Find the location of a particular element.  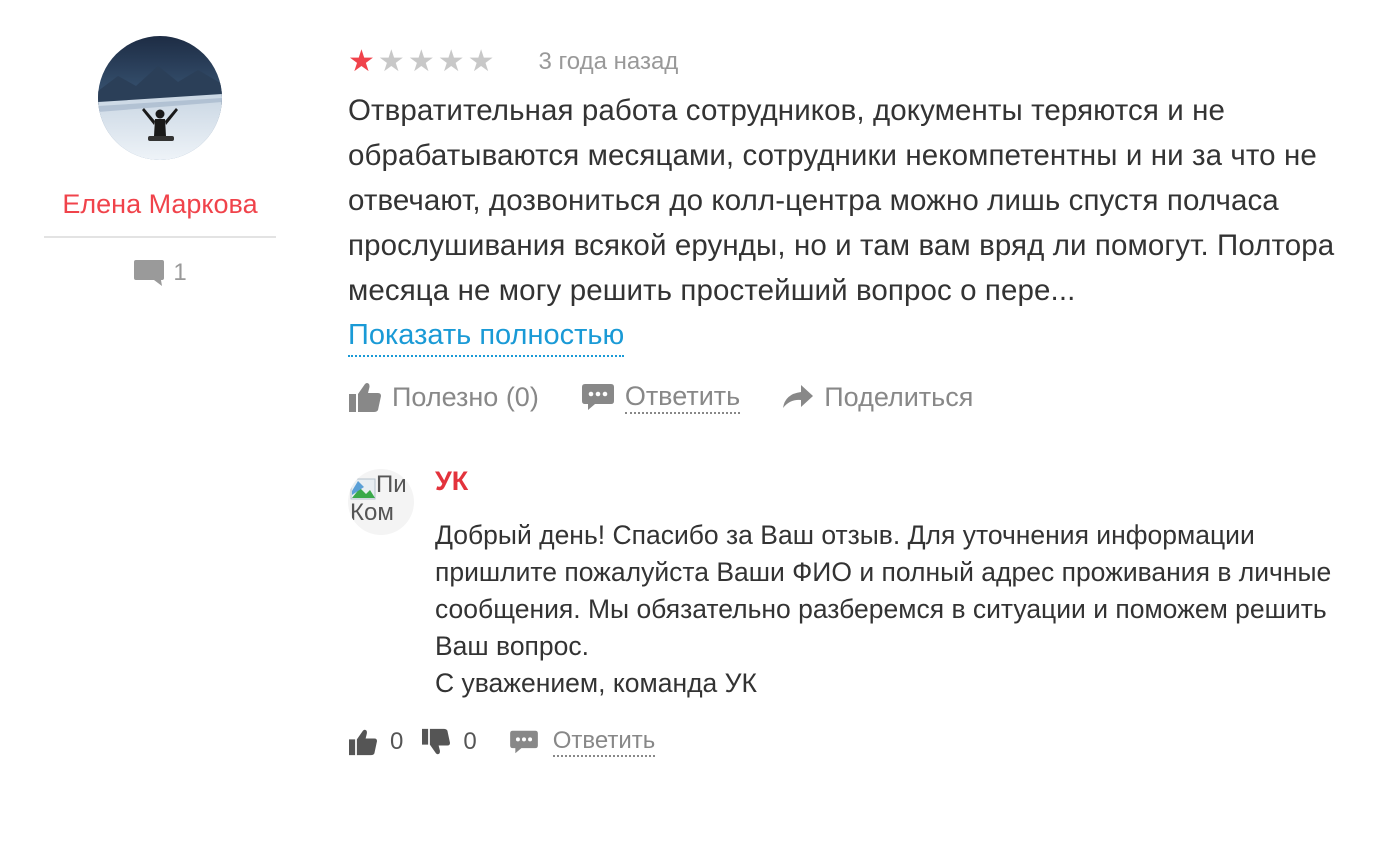

dislike-button: 0 is located at coordinates (449, 742).